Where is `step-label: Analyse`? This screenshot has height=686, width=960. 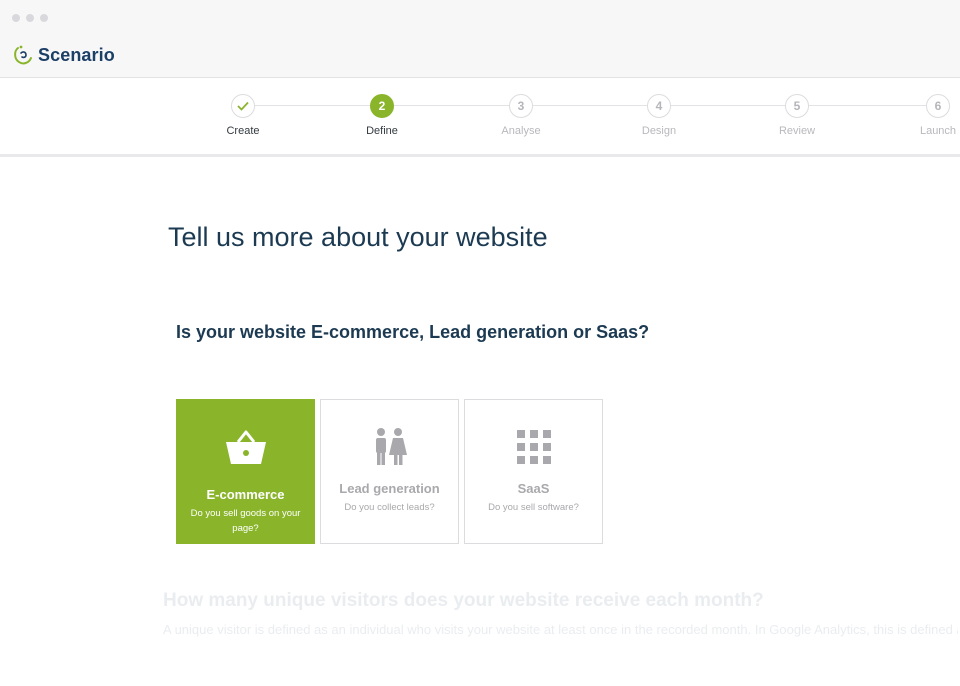 step-label: Analyse is located at coordinates (521, 131).